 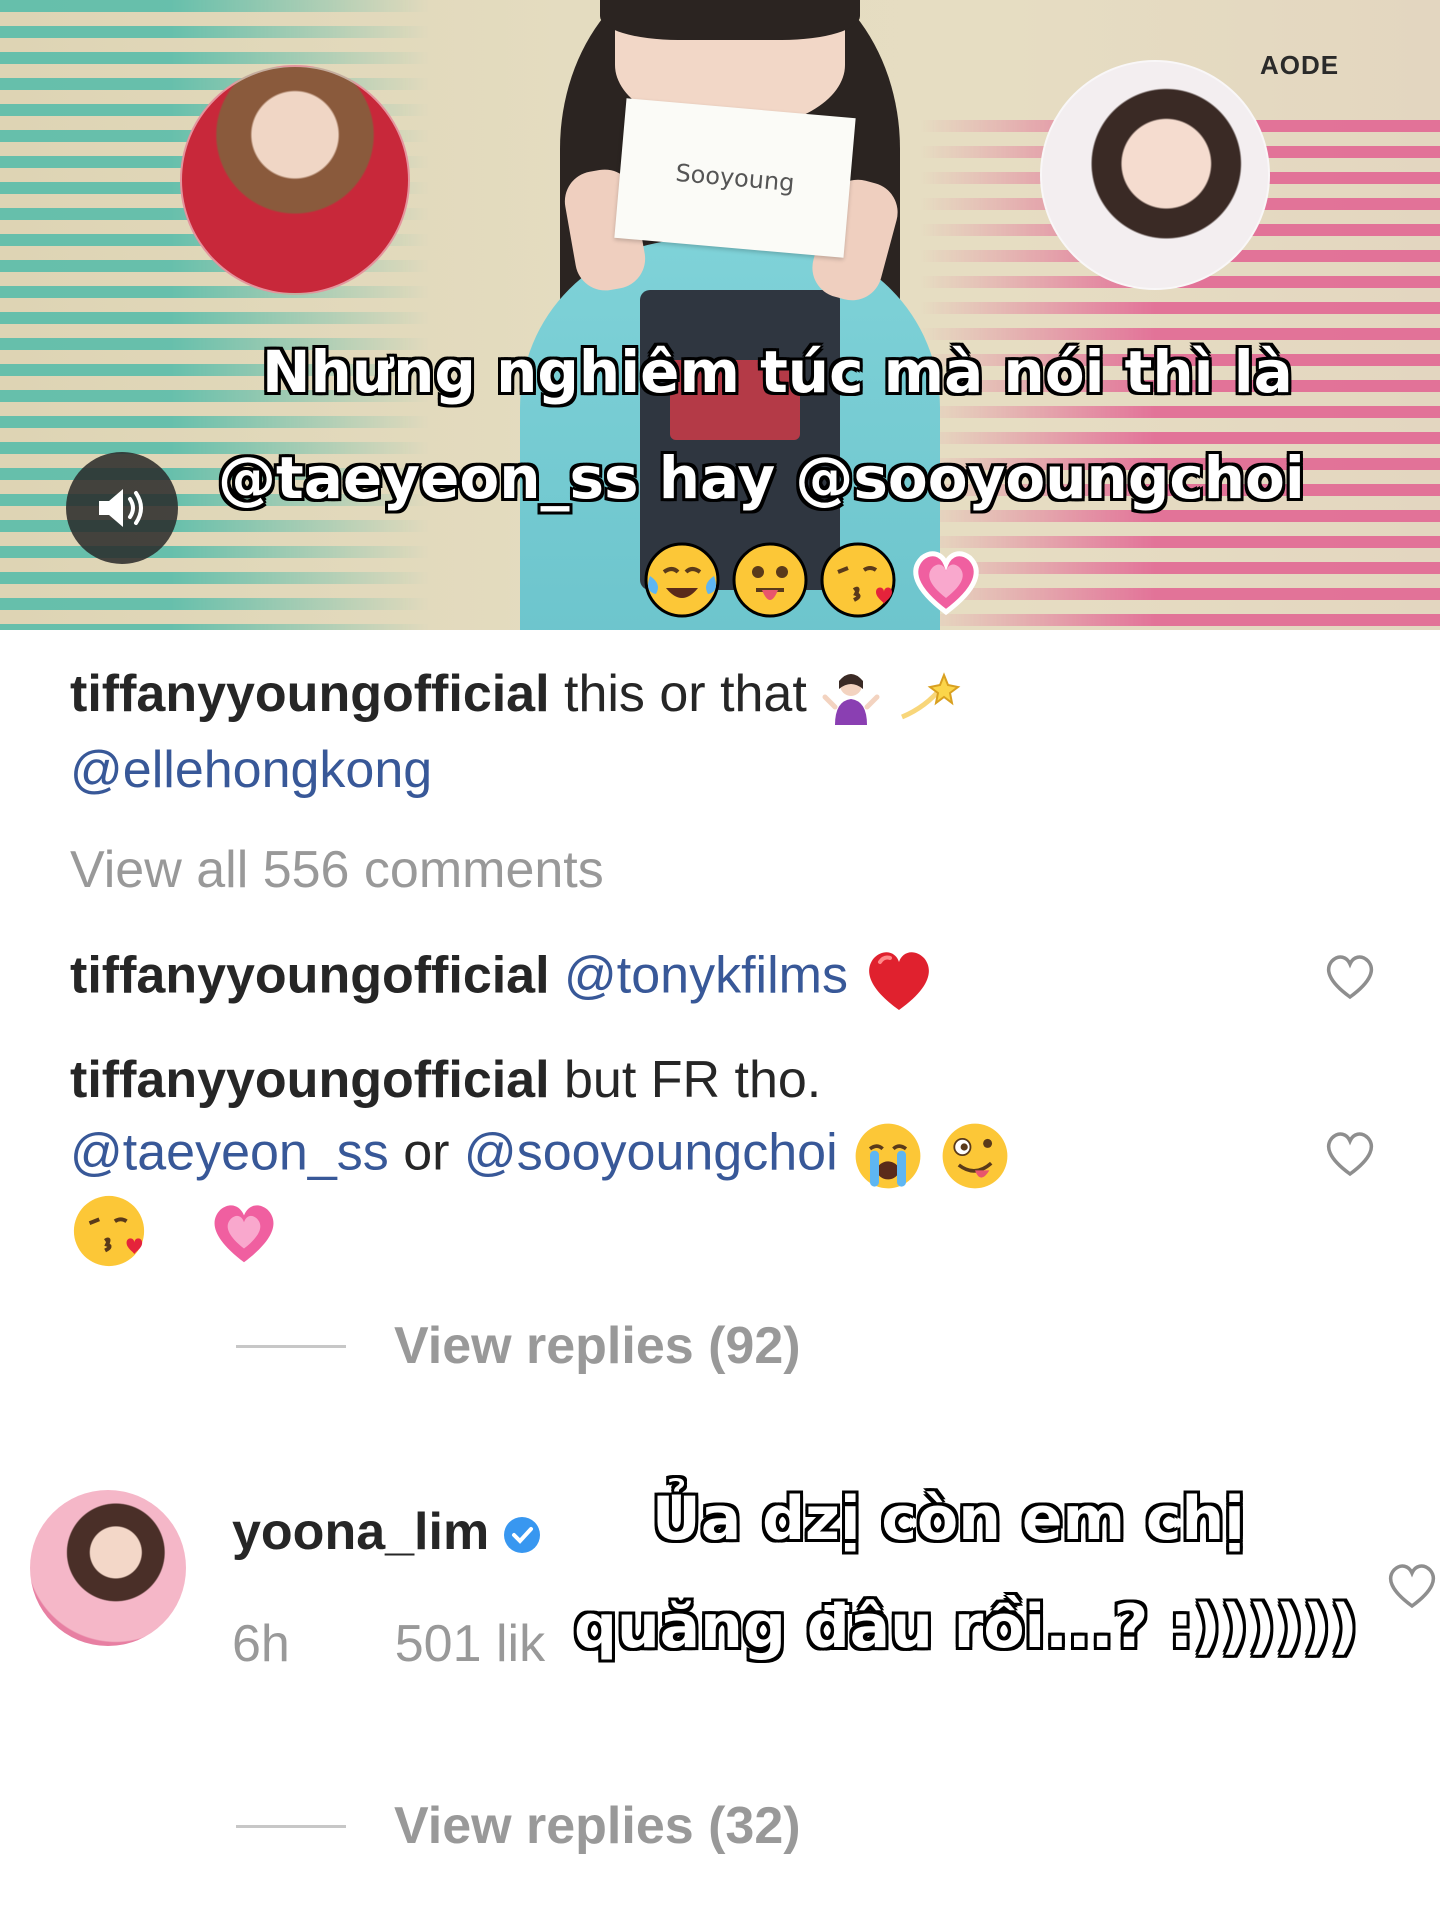 What do you see at coordinates (770, 580) in the screenshot?
I see `face-with-tongue-icon` at bounding box center [770, 580].